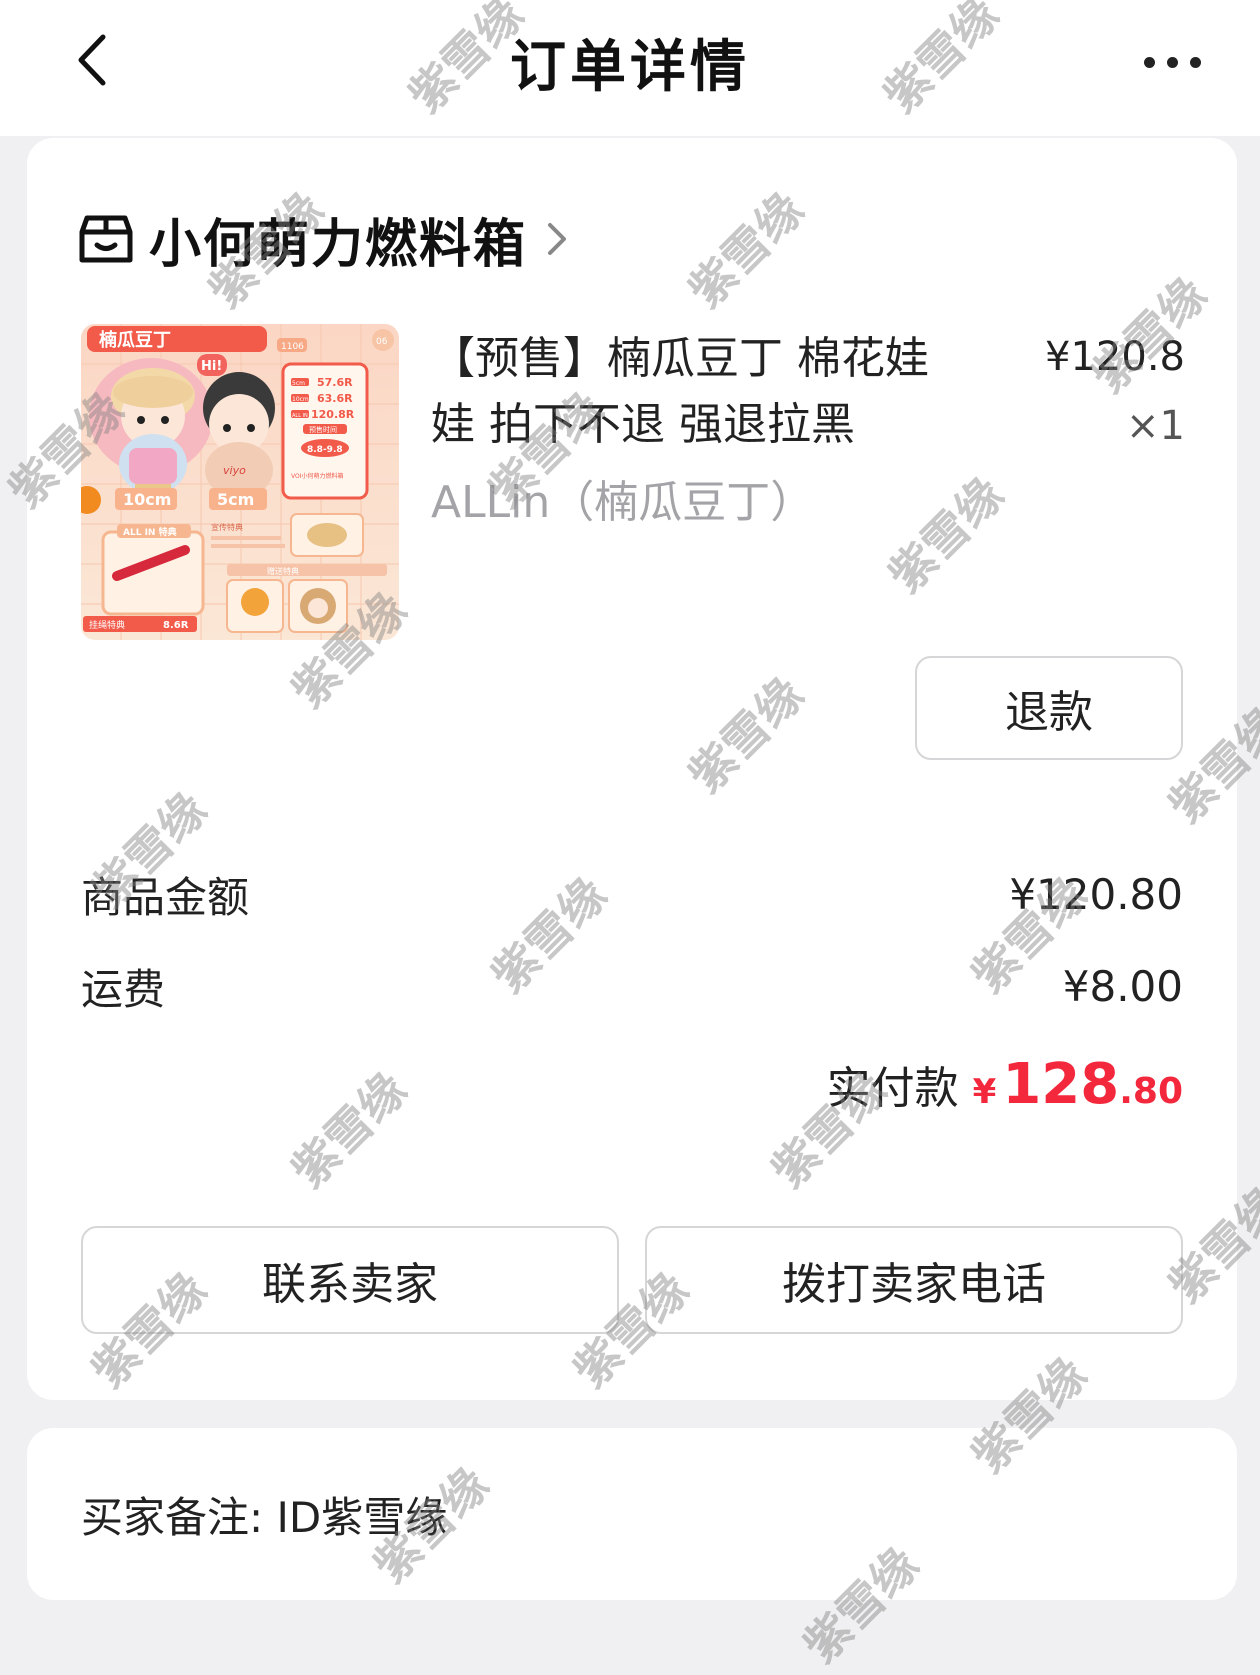 This screenshot has width=1260, height=1675. I want to click on thumb-banner: 楠瓜豆丁, so click(135, 340).